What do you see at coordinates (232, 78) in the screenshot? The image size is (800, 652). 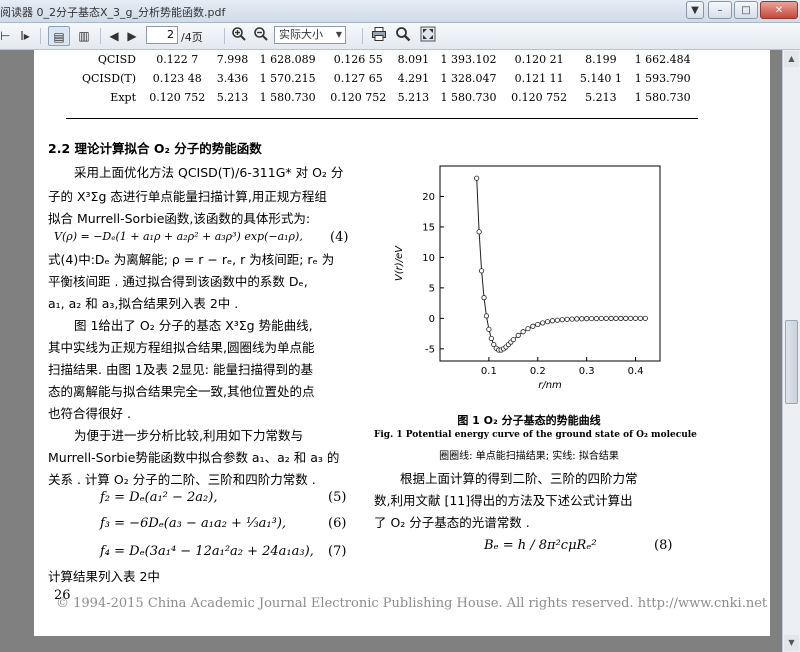 I see `table-cell: 3.436` at bounding box center [232, 78].